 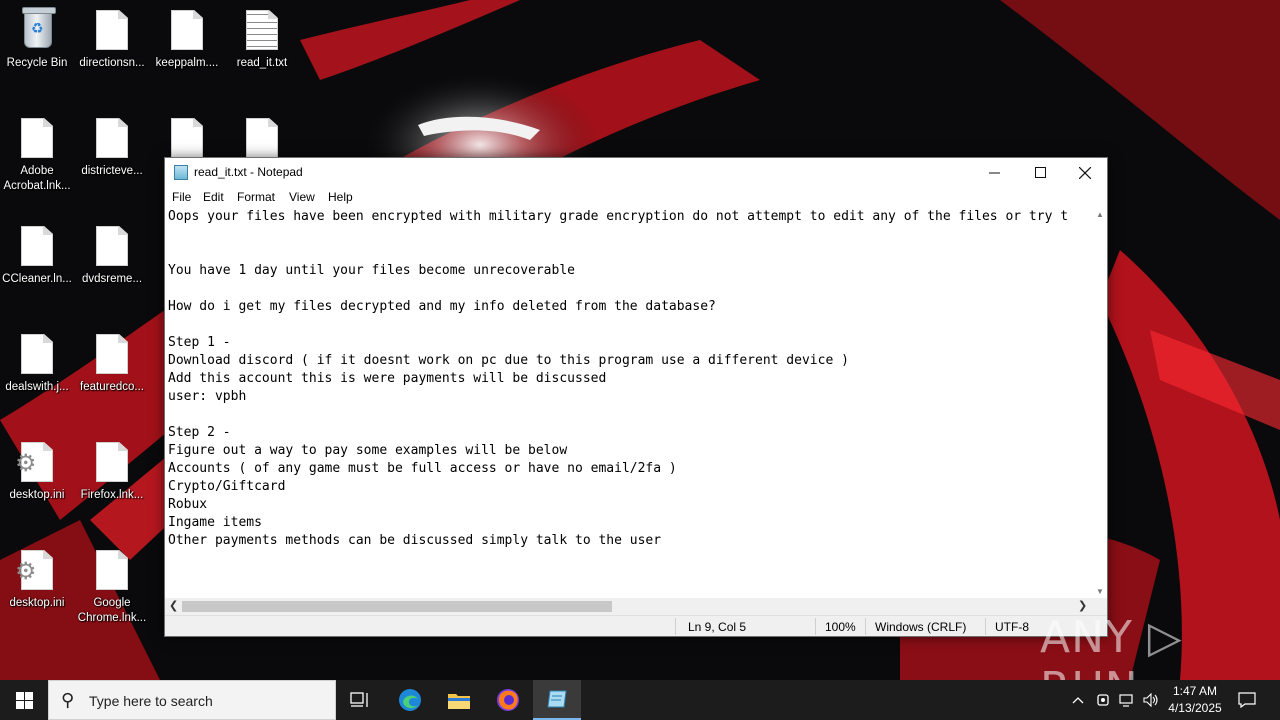 What do you see at coordinates (192, 700) in the screenshot?
I see `taskbar-search-box: ⚲ Type here to search` at bounding box center [192, 700].